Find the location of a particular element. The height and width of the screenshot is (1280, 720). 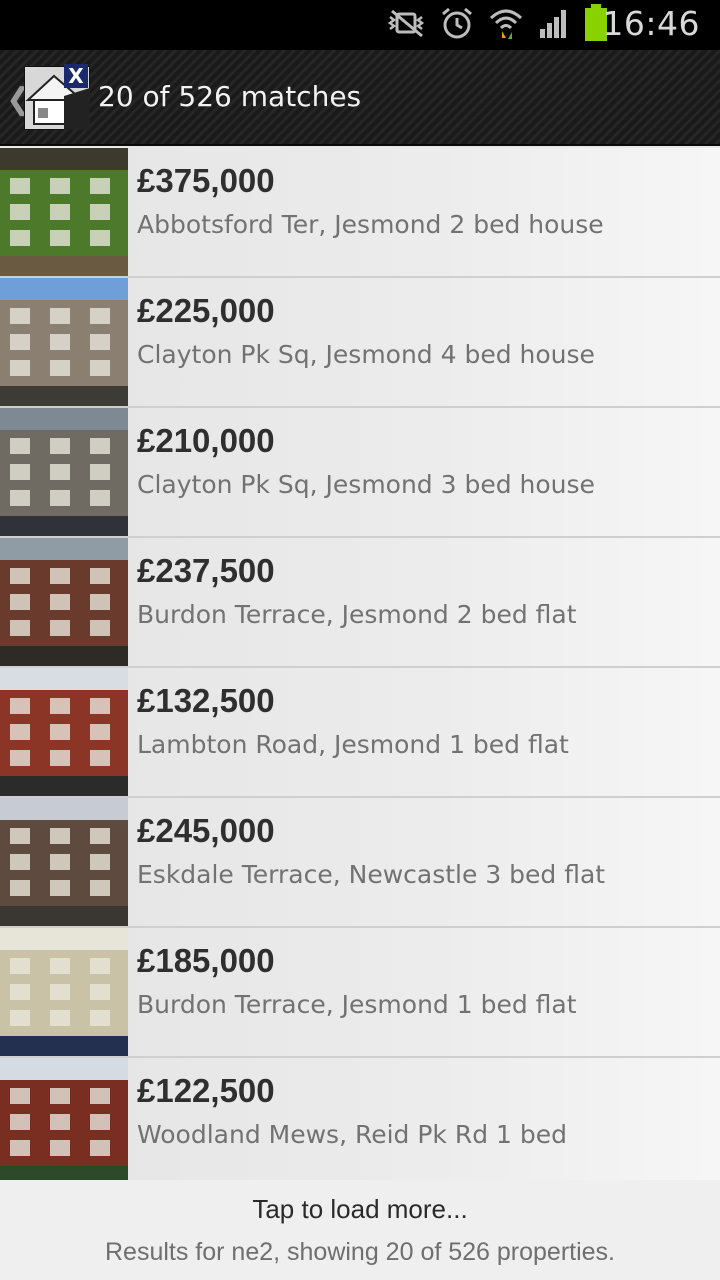

app-logo: X is located at coordinates (57, 97).